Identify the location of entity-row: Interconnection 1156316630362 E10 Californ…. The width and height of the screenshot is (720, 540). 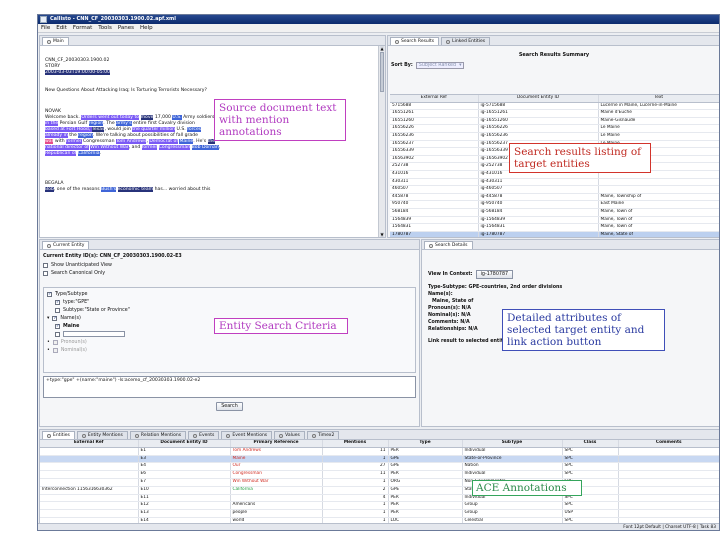
(379, 490).